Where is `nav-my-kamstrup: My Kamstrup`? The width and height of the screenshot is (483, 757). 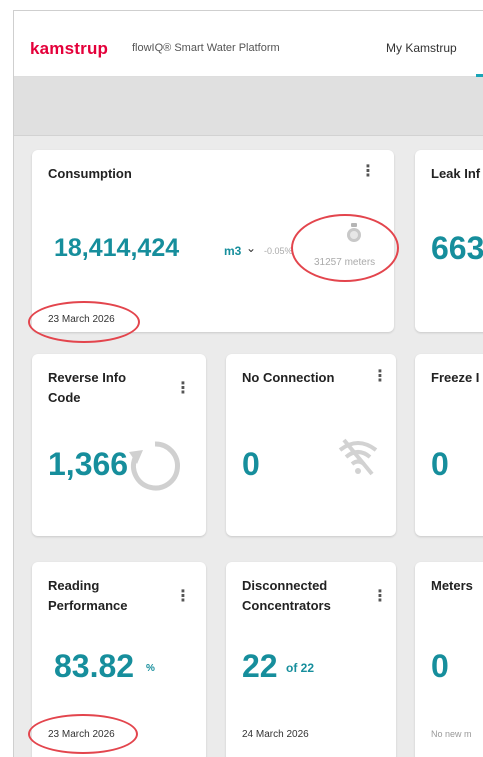
nav-my-kamstrup: My Kamstrup is located at coordinates (421, 48).